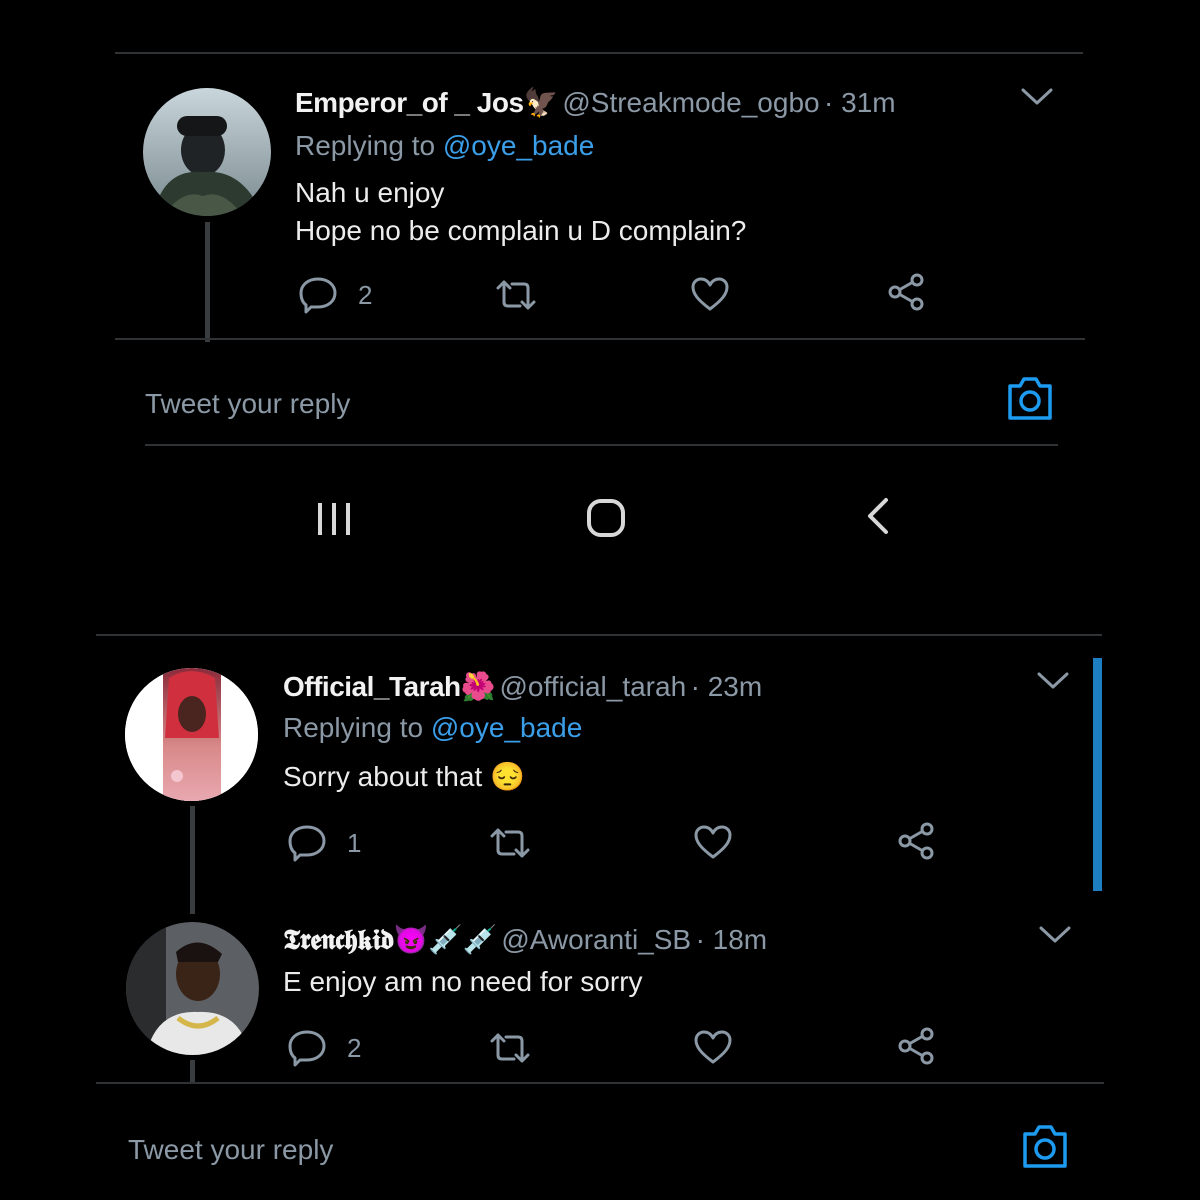 This screenshot has width=1200, height=1200. Describe the element at coordinates (596, 939) in the screenshot. I see `user-handle: @Aworanti_SB` at that location.